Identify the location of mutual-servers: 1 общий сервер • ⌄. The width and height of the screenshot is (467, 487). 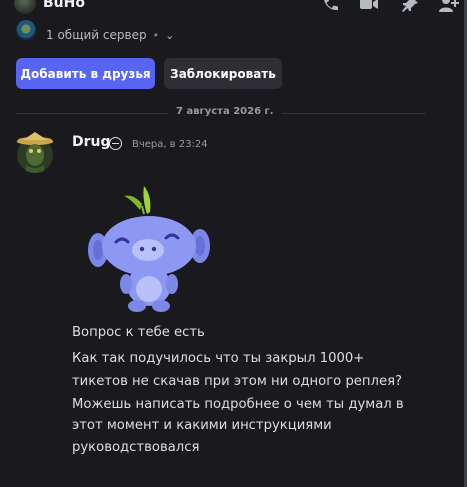
(95, 33).